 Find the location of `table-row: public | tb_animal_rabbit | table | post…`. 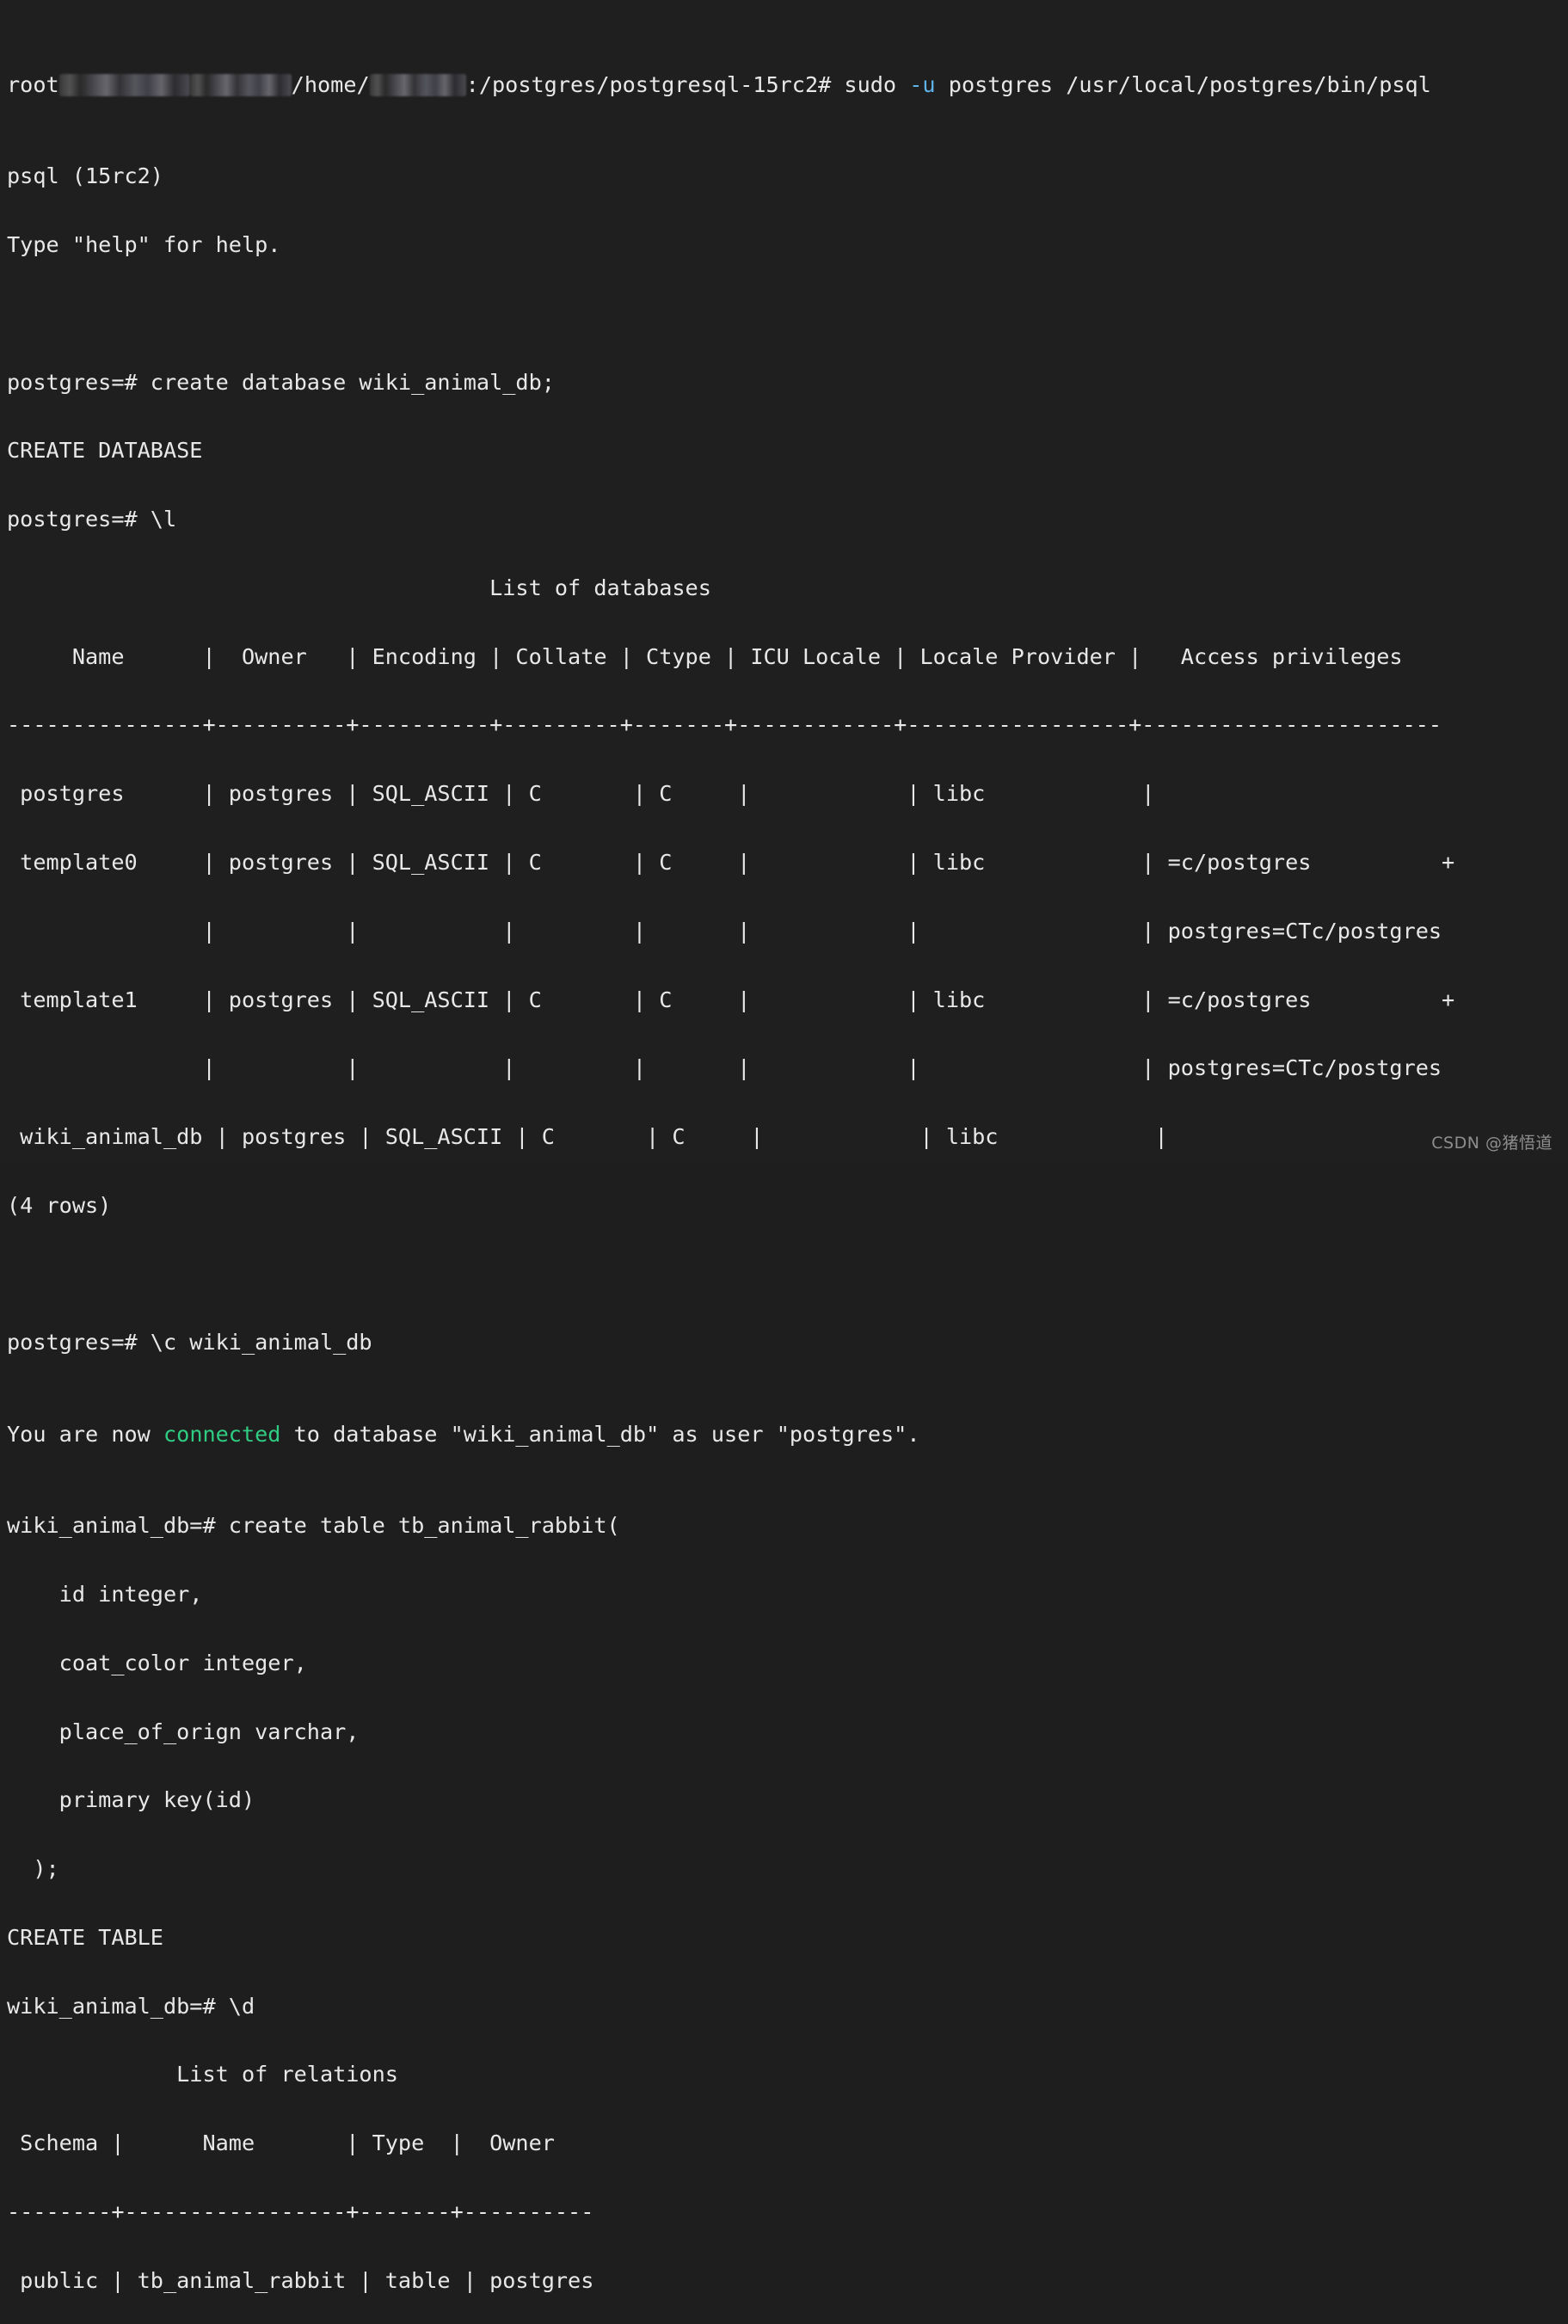

table-row: public | tb_animal_rabbit | table | post… is located at coordinates (301, 2280).